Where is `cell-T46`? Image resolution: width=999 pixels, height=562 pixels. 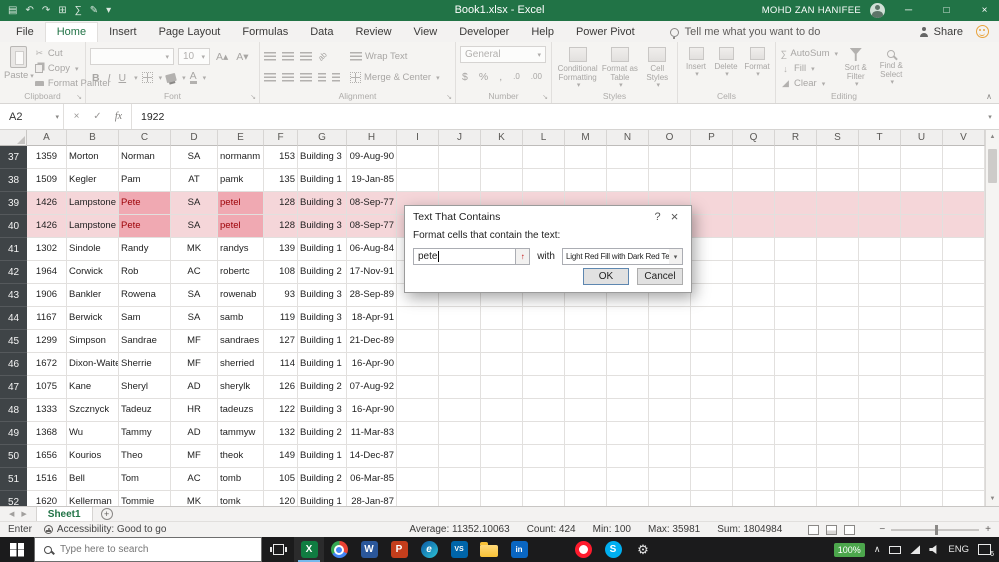 cell-T46 is located at coordinates (880, 364).